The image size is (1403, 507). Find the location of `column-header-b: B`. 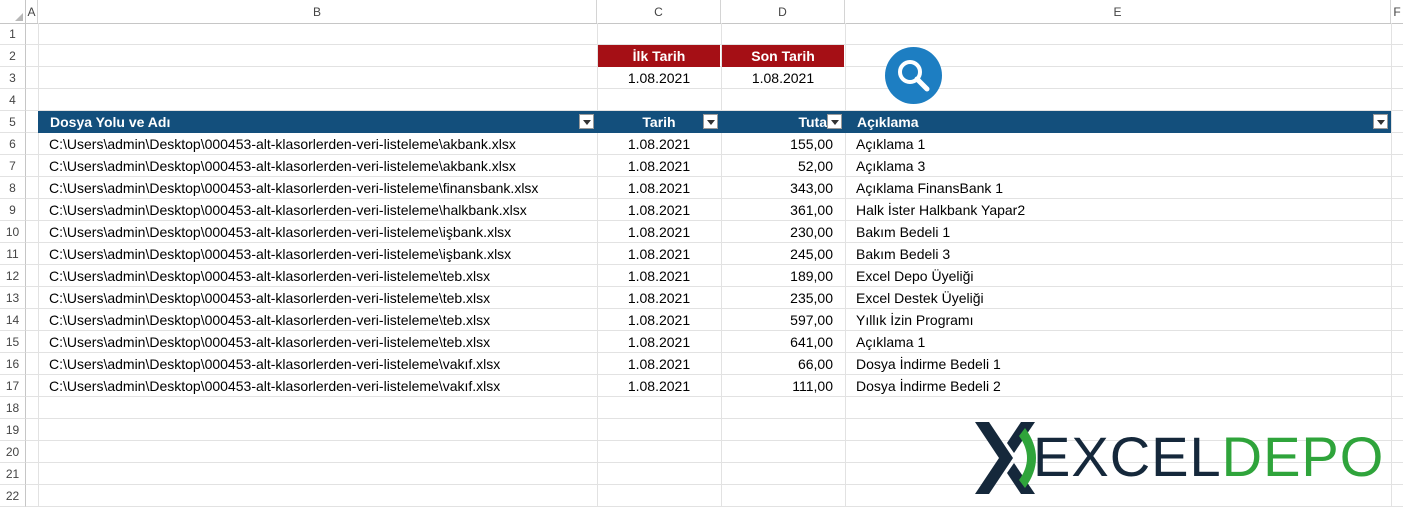

column-header-b: B is located at coordinates (317, 11).